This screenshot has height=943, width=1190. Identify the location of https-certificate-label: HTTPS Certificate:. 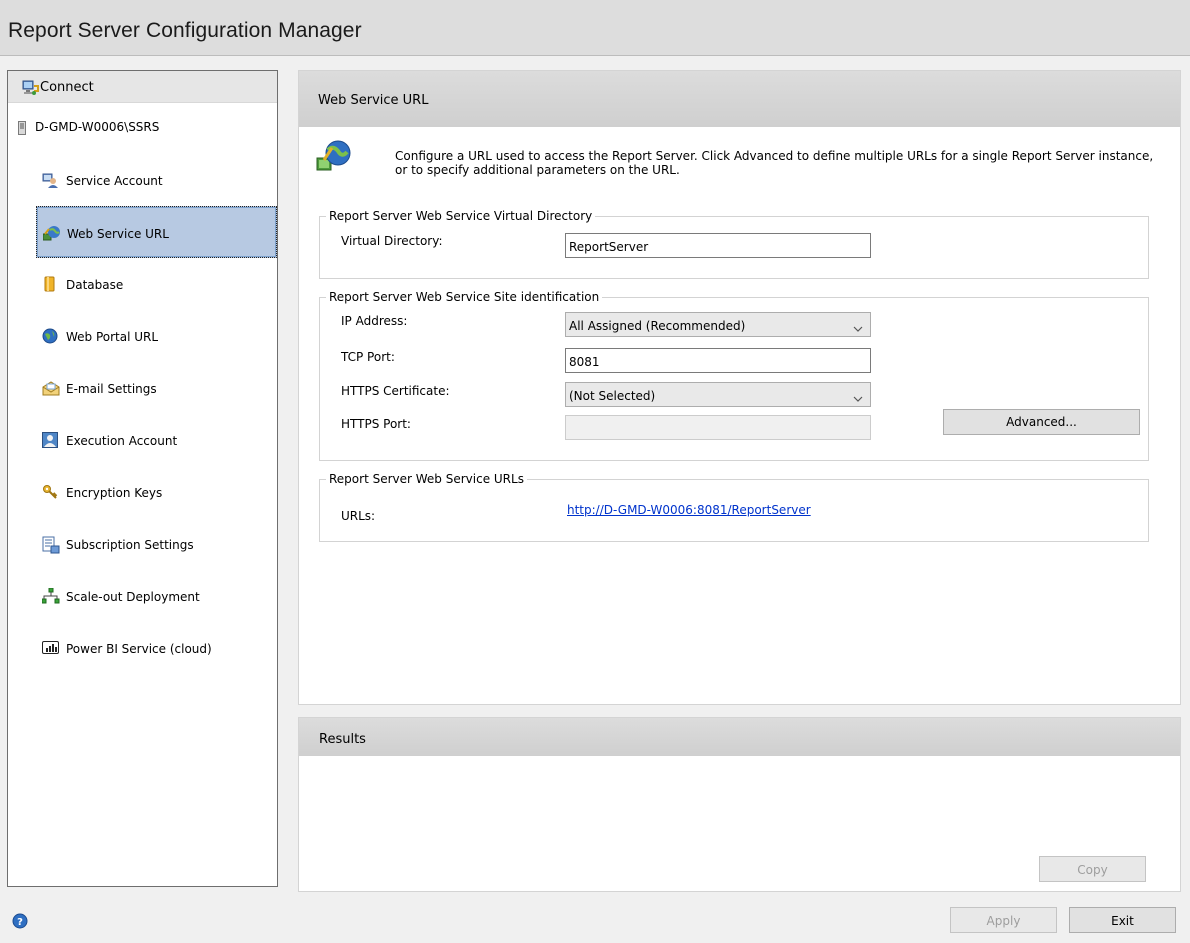
(395, 391).